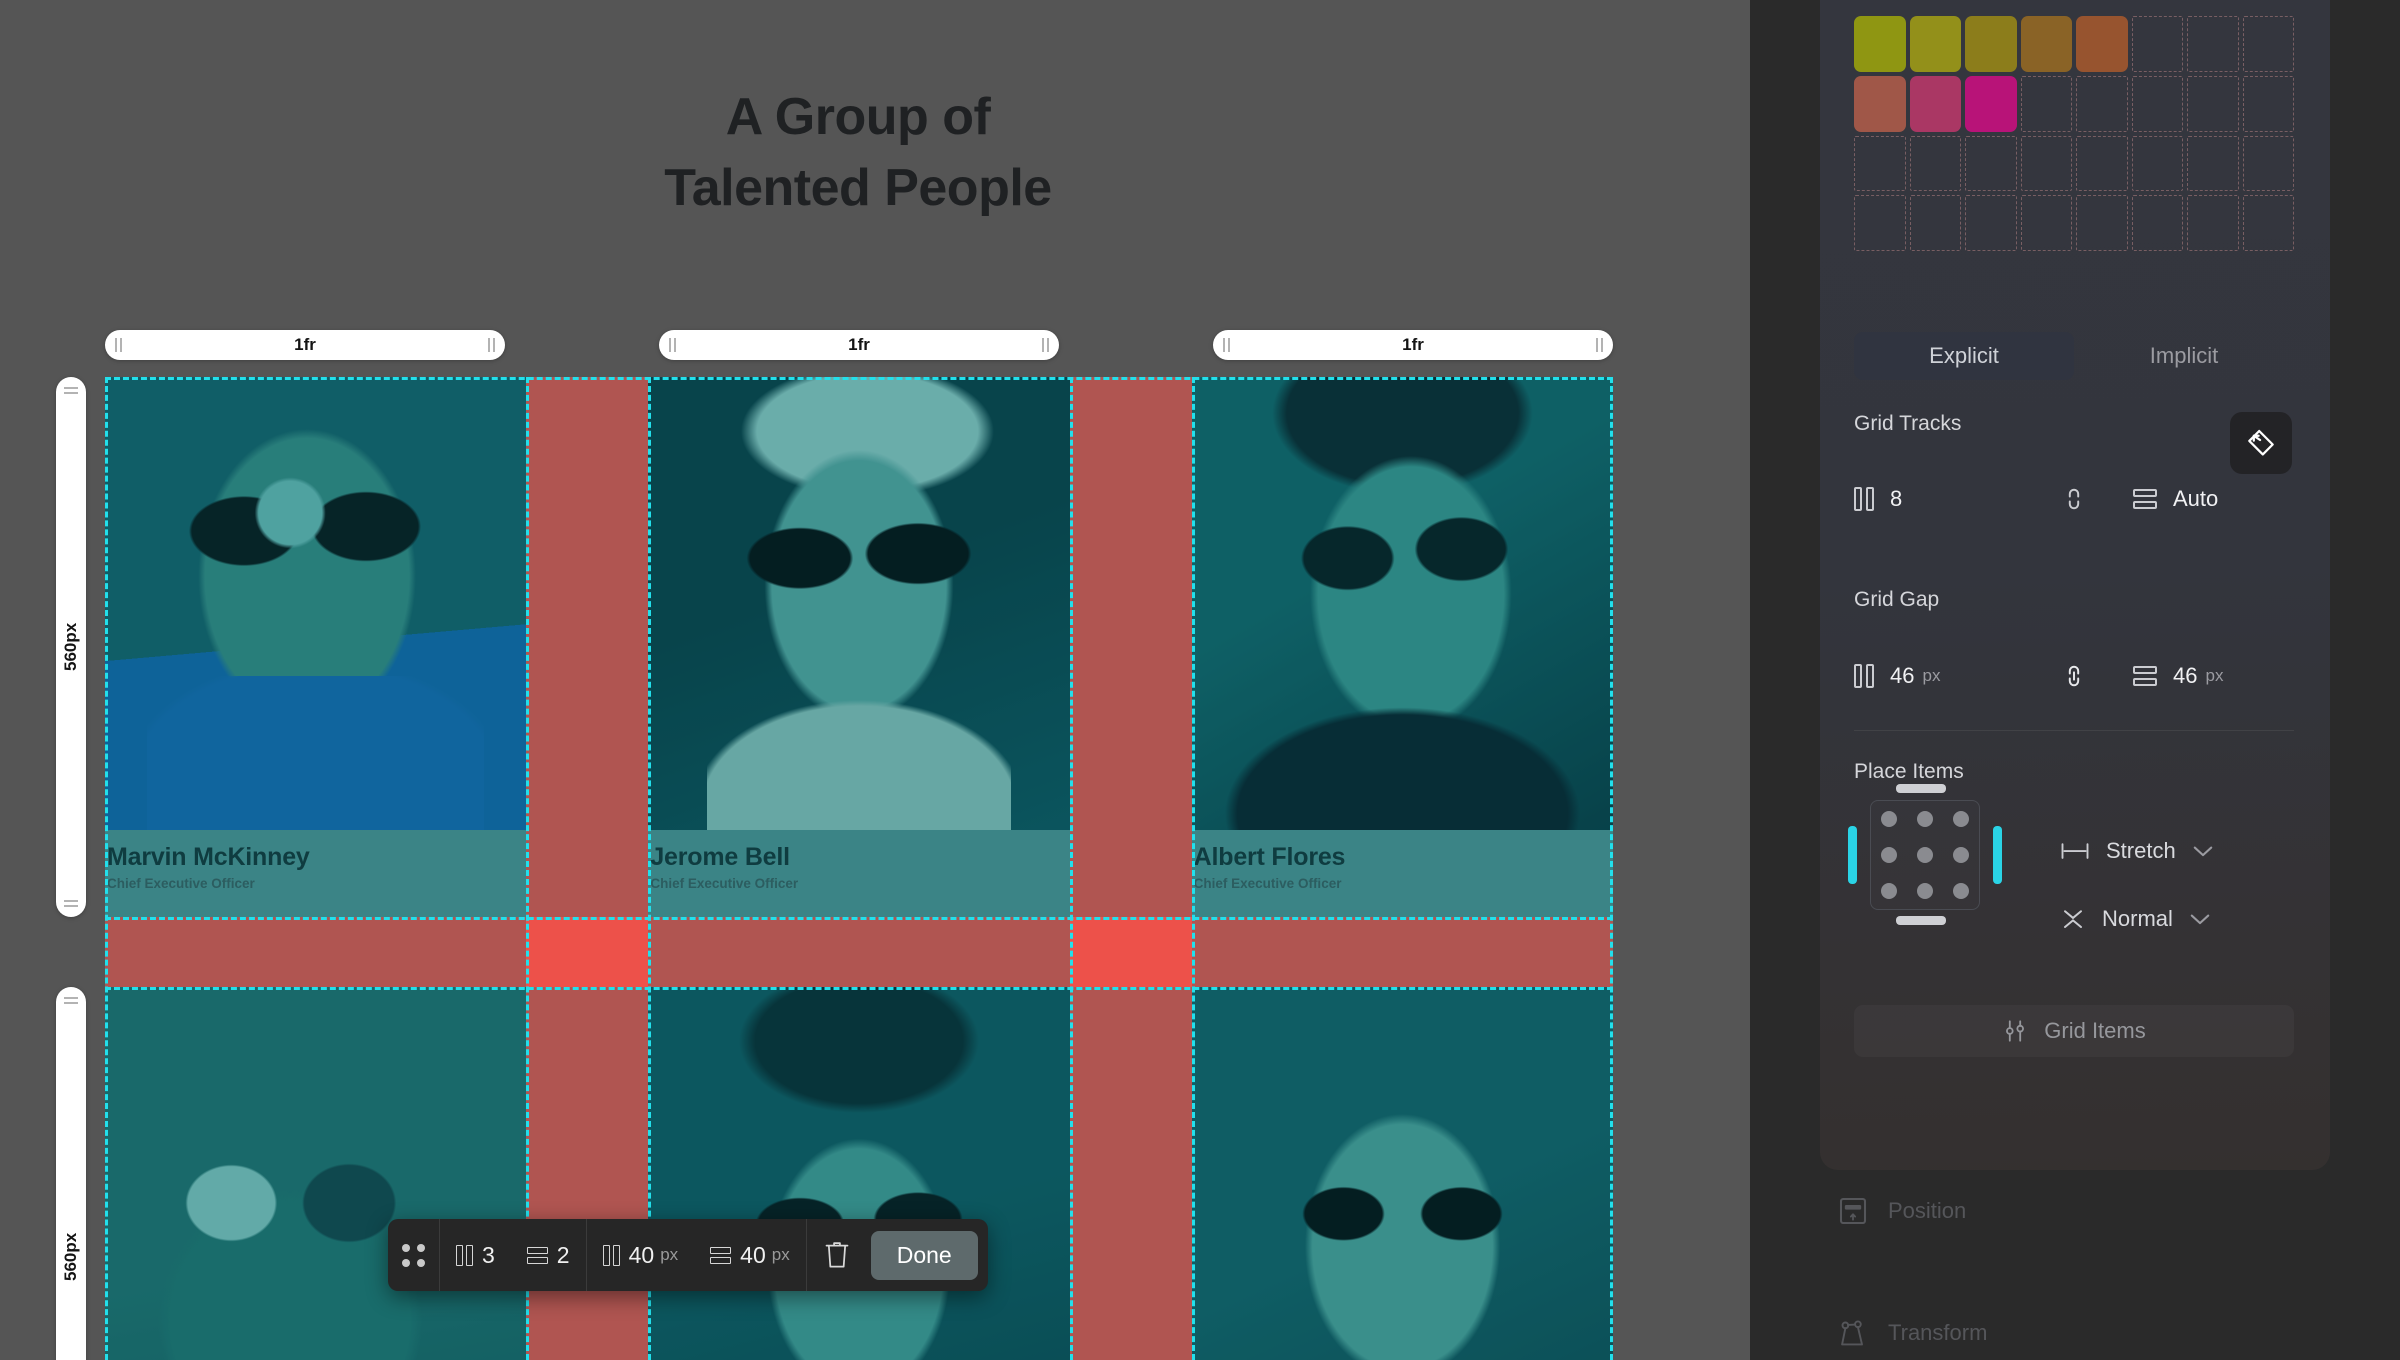 This screenshot has width=2400, height=1360. I want to click on align-bar-bottom, so click(1921, 920).